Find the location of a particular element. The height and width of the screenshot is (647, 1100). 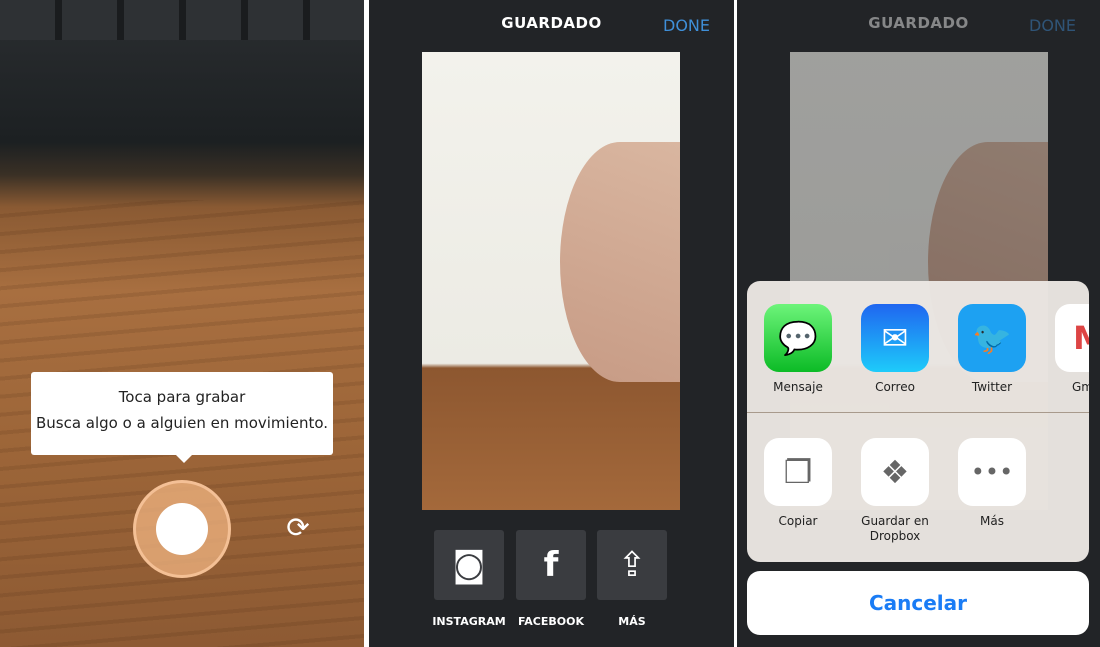

record-icon is located at coordinates (182, 529).